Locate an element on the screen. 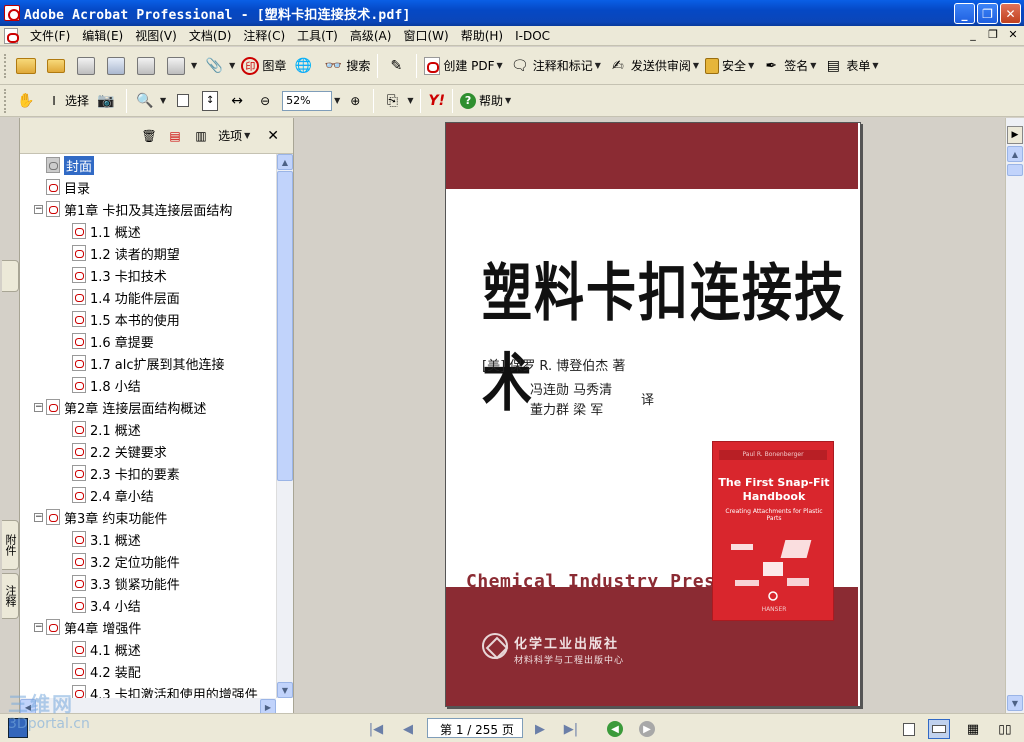  comment-markup-button: 🗨 注释和标记 ▼ is located at coordinates (555, 66).